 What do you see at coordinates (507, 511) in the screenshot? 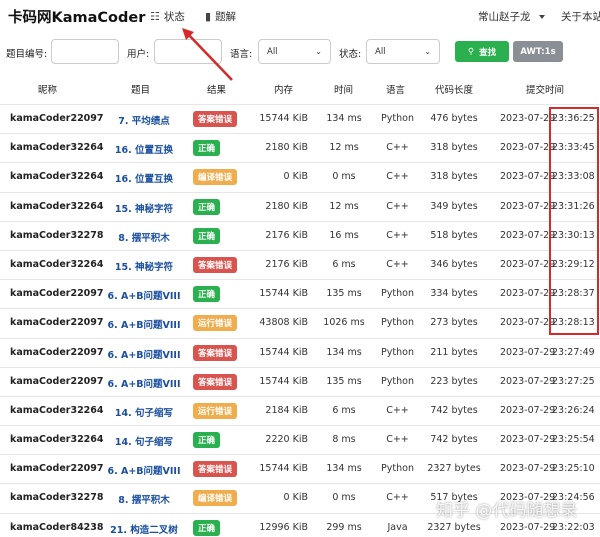
I see `watermark: 知乎 @代码随想录` at bounding box center [507, 511].